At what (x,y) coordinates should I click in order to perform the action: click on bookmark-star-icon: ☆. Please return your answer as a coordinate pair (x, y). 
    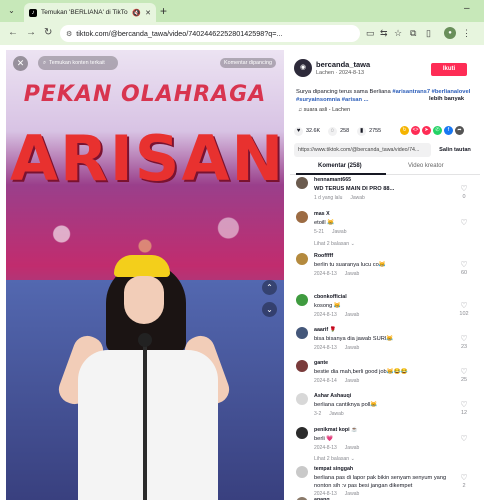
    Looking at the image, I should click on (398, 33).